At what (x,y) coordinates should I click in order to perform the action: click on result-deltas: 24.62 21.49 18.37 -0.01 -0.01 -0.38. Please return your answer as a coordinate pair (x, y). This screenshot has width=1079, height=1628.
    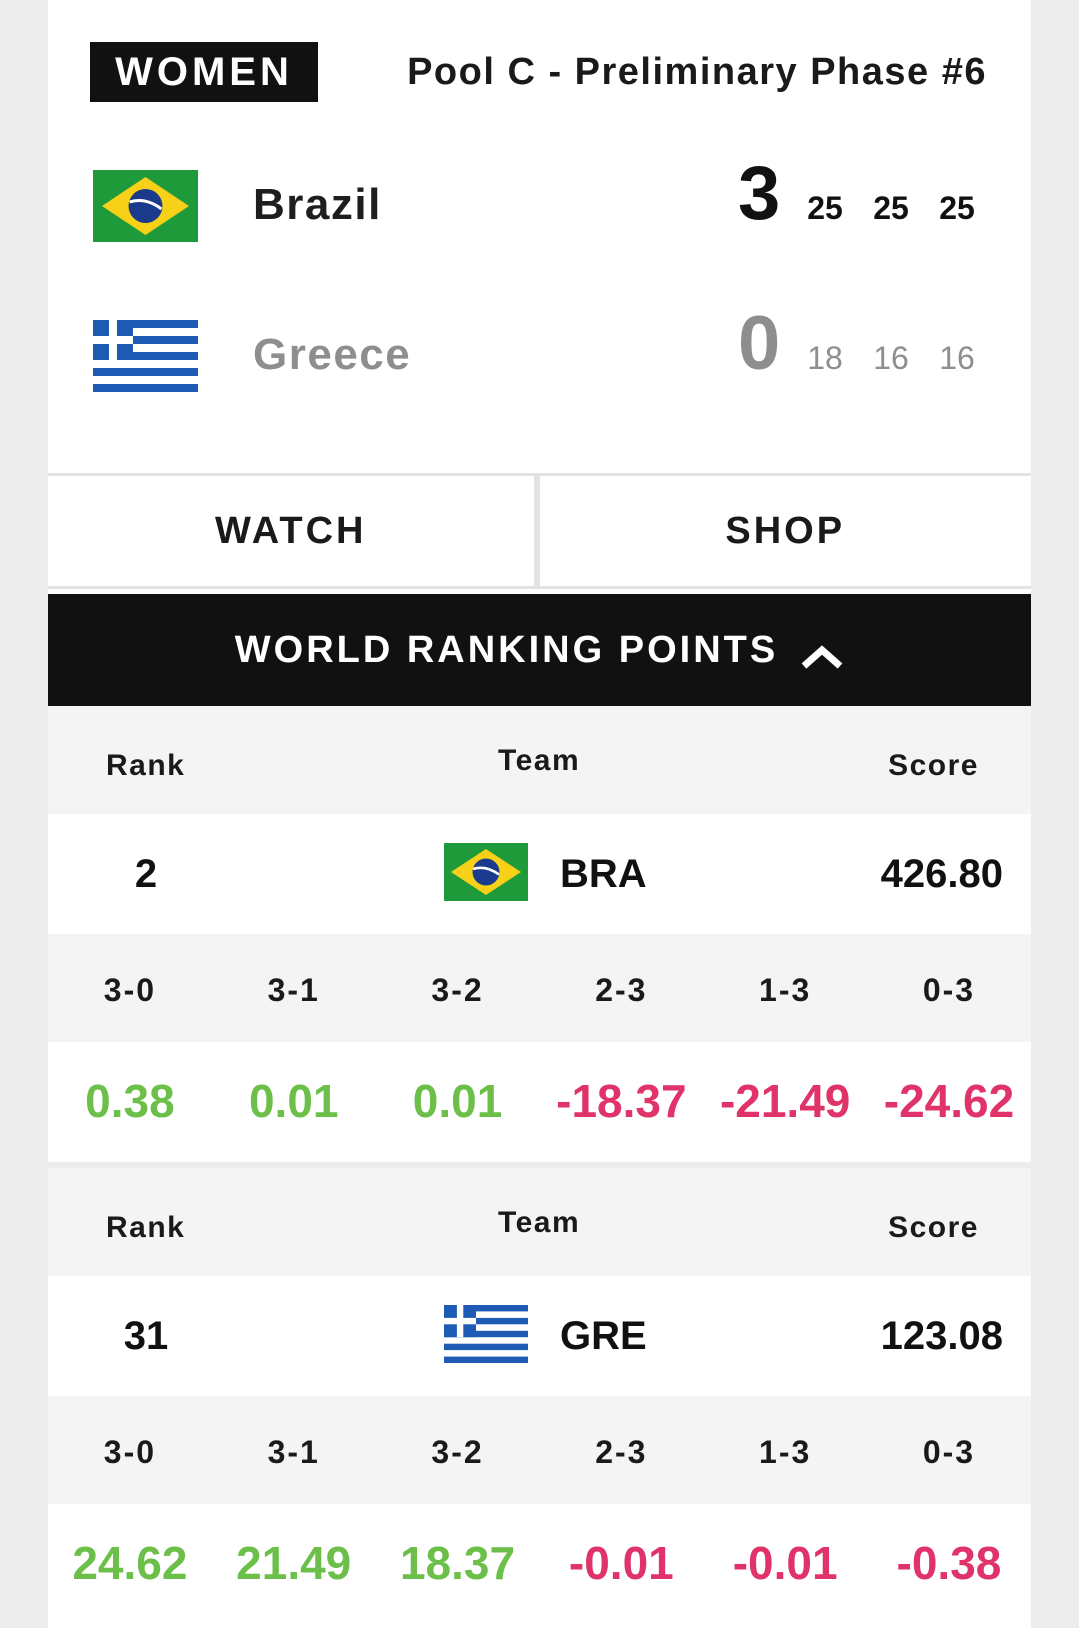
    Looking at the image, I should click on (539, 1564).